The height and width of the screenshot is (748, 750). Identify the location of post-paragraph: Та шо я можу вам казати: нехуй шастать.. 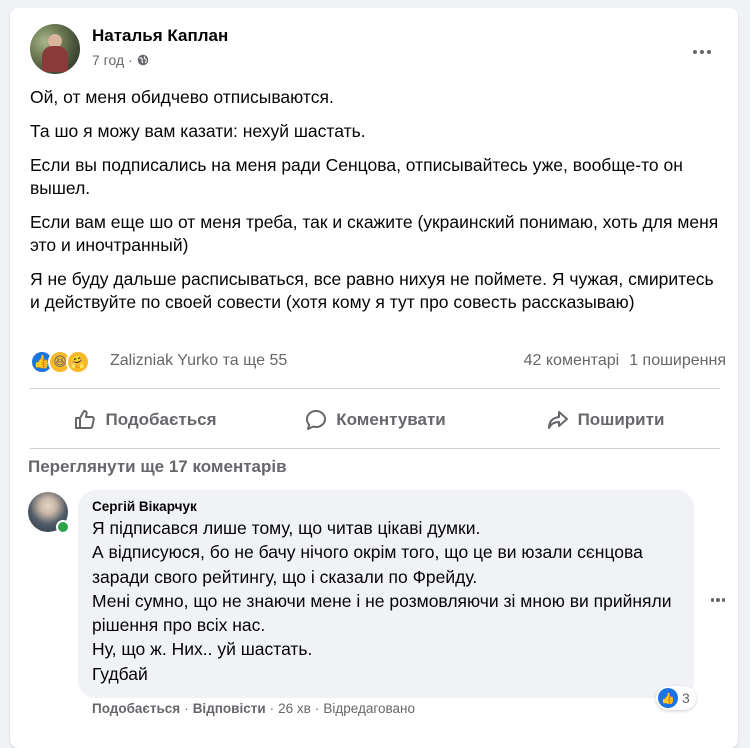
(198, 131).